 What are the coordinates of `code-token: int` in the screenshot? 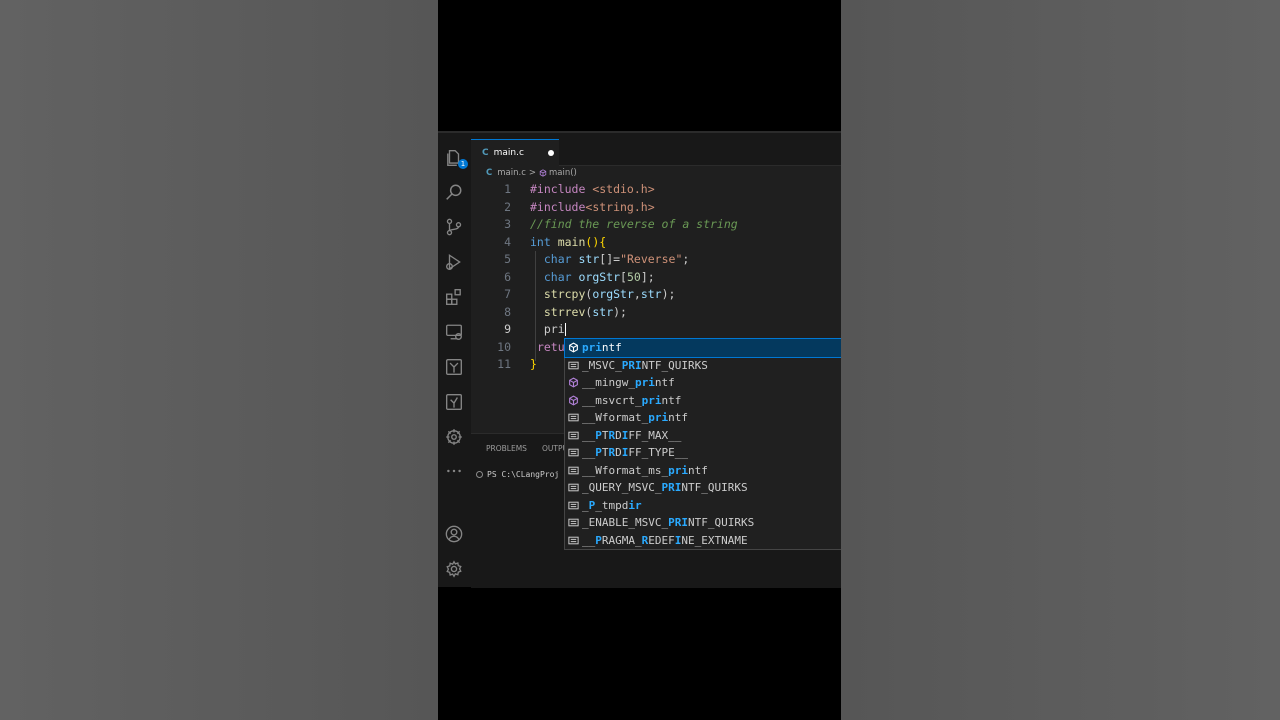 It's located at (544, 241).